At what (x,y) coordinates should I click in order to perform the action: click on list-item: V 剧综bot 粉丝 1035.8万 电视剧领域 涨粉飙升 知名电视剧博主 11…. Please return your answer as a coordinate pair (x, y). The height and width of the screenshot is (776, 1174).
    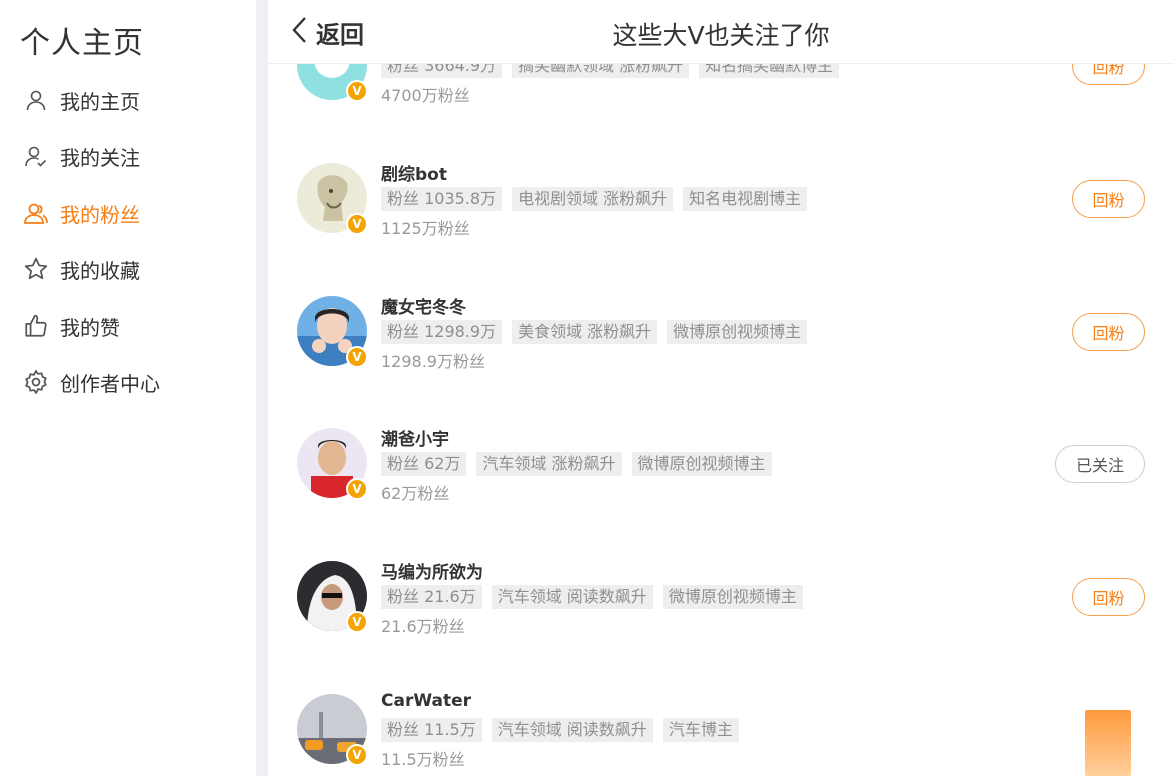
    Looking at the image, I should click on (721, 213).